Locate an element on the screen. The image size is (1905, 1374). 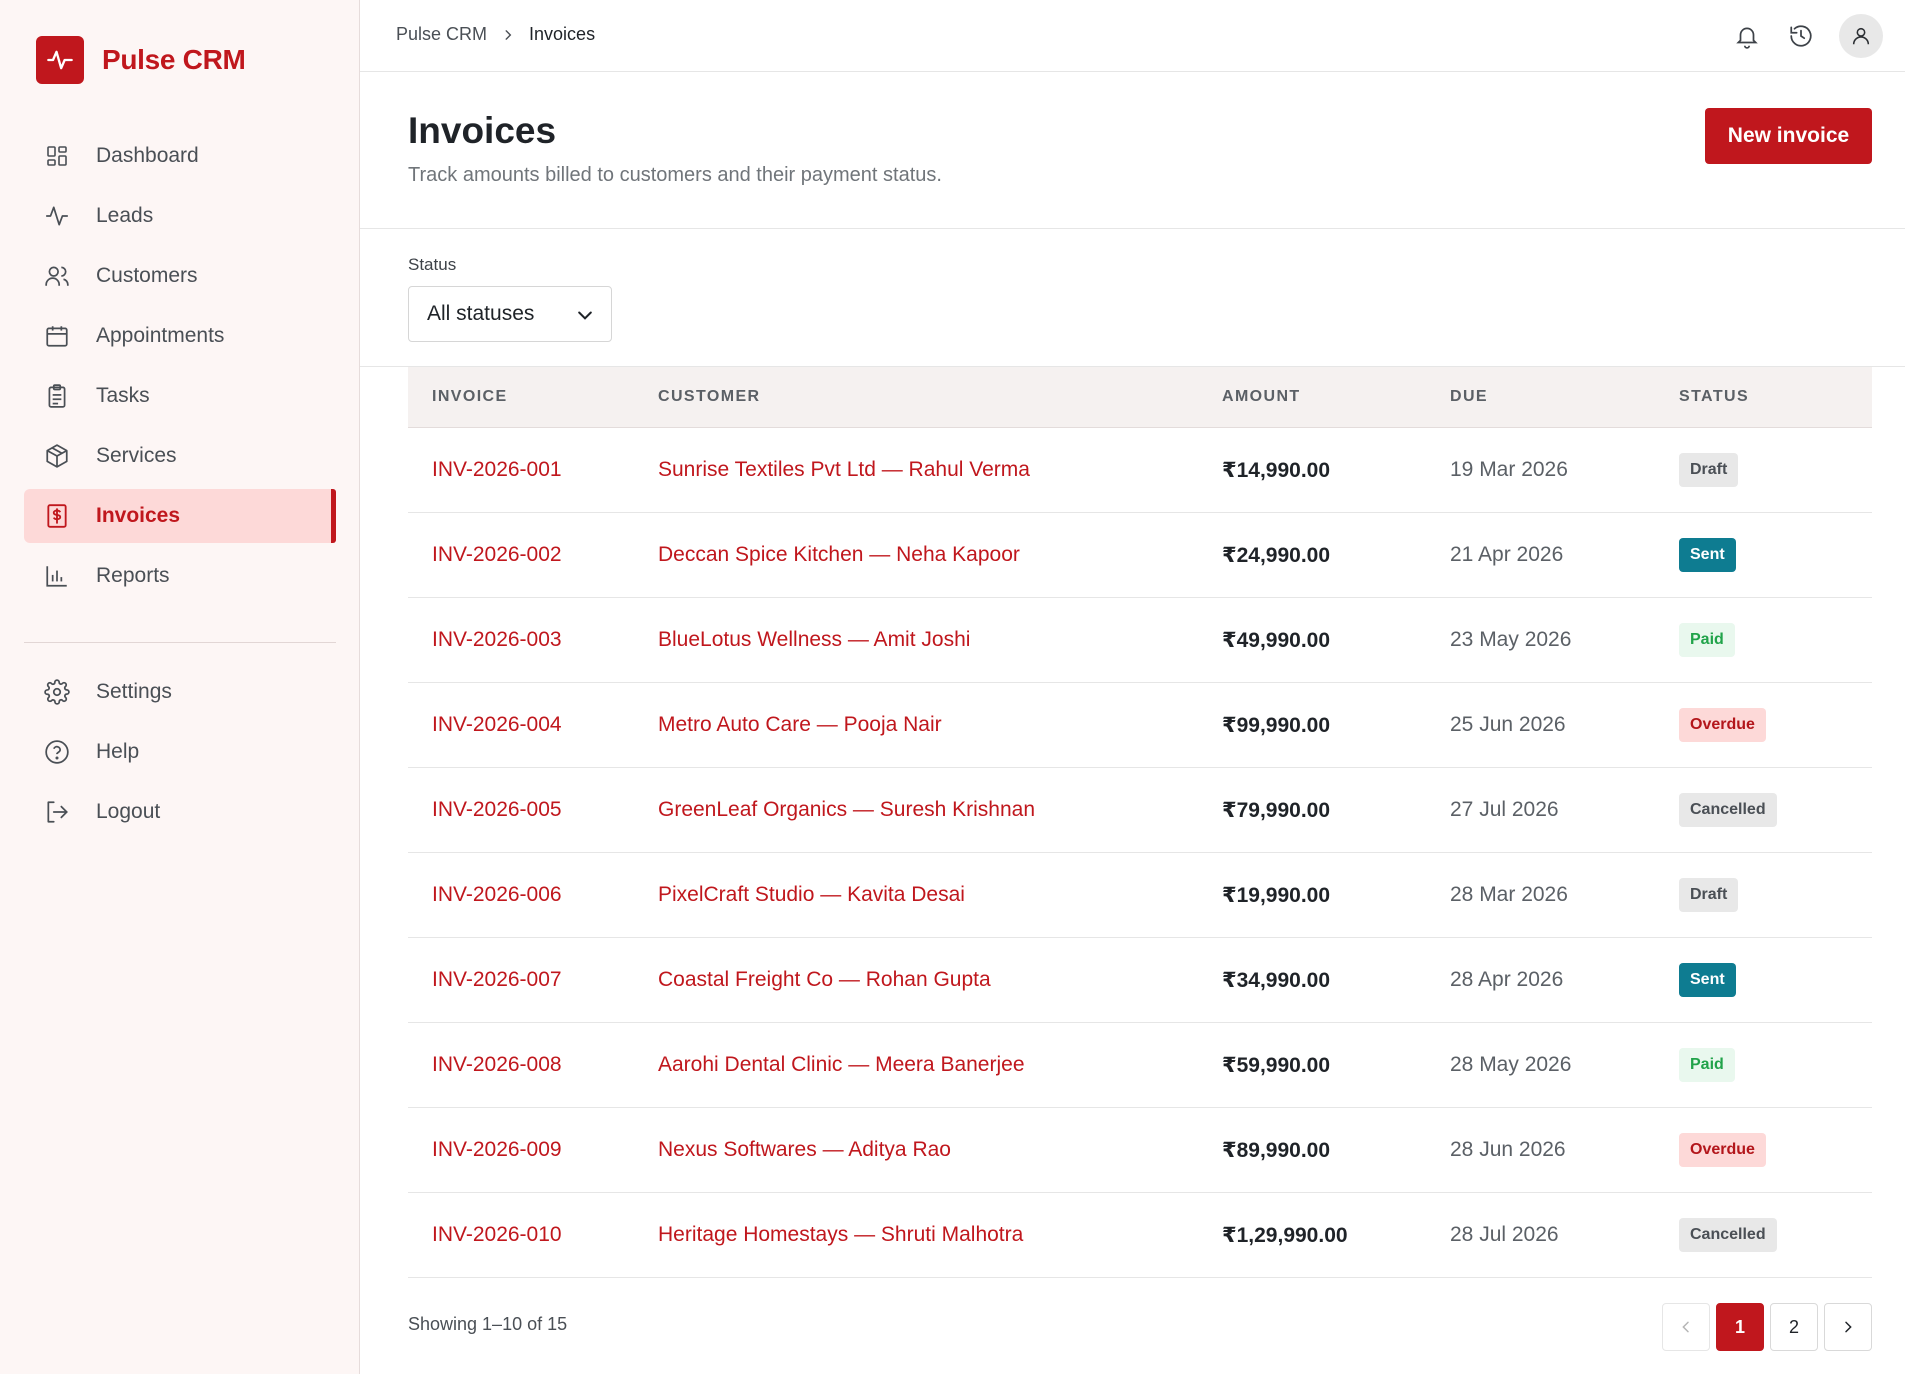
invoice-link: INV-2026-004 is located at coordinates (533, 725).